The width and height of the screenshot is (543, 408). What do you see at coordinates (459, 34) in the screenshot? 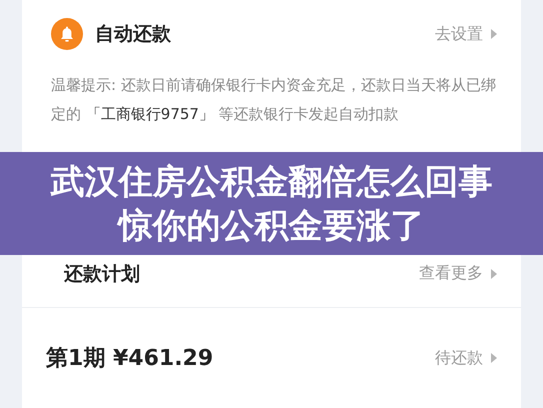
I see `settings-link: 去设置` at bounding box center [459, 34].